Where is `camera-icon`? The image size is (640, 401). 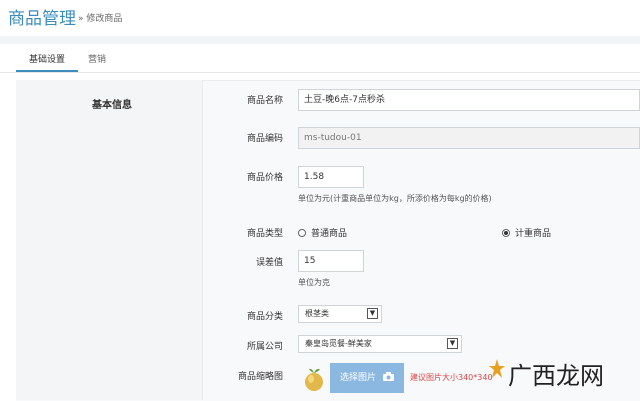 camera-icon is located at coordinates (388, 376).